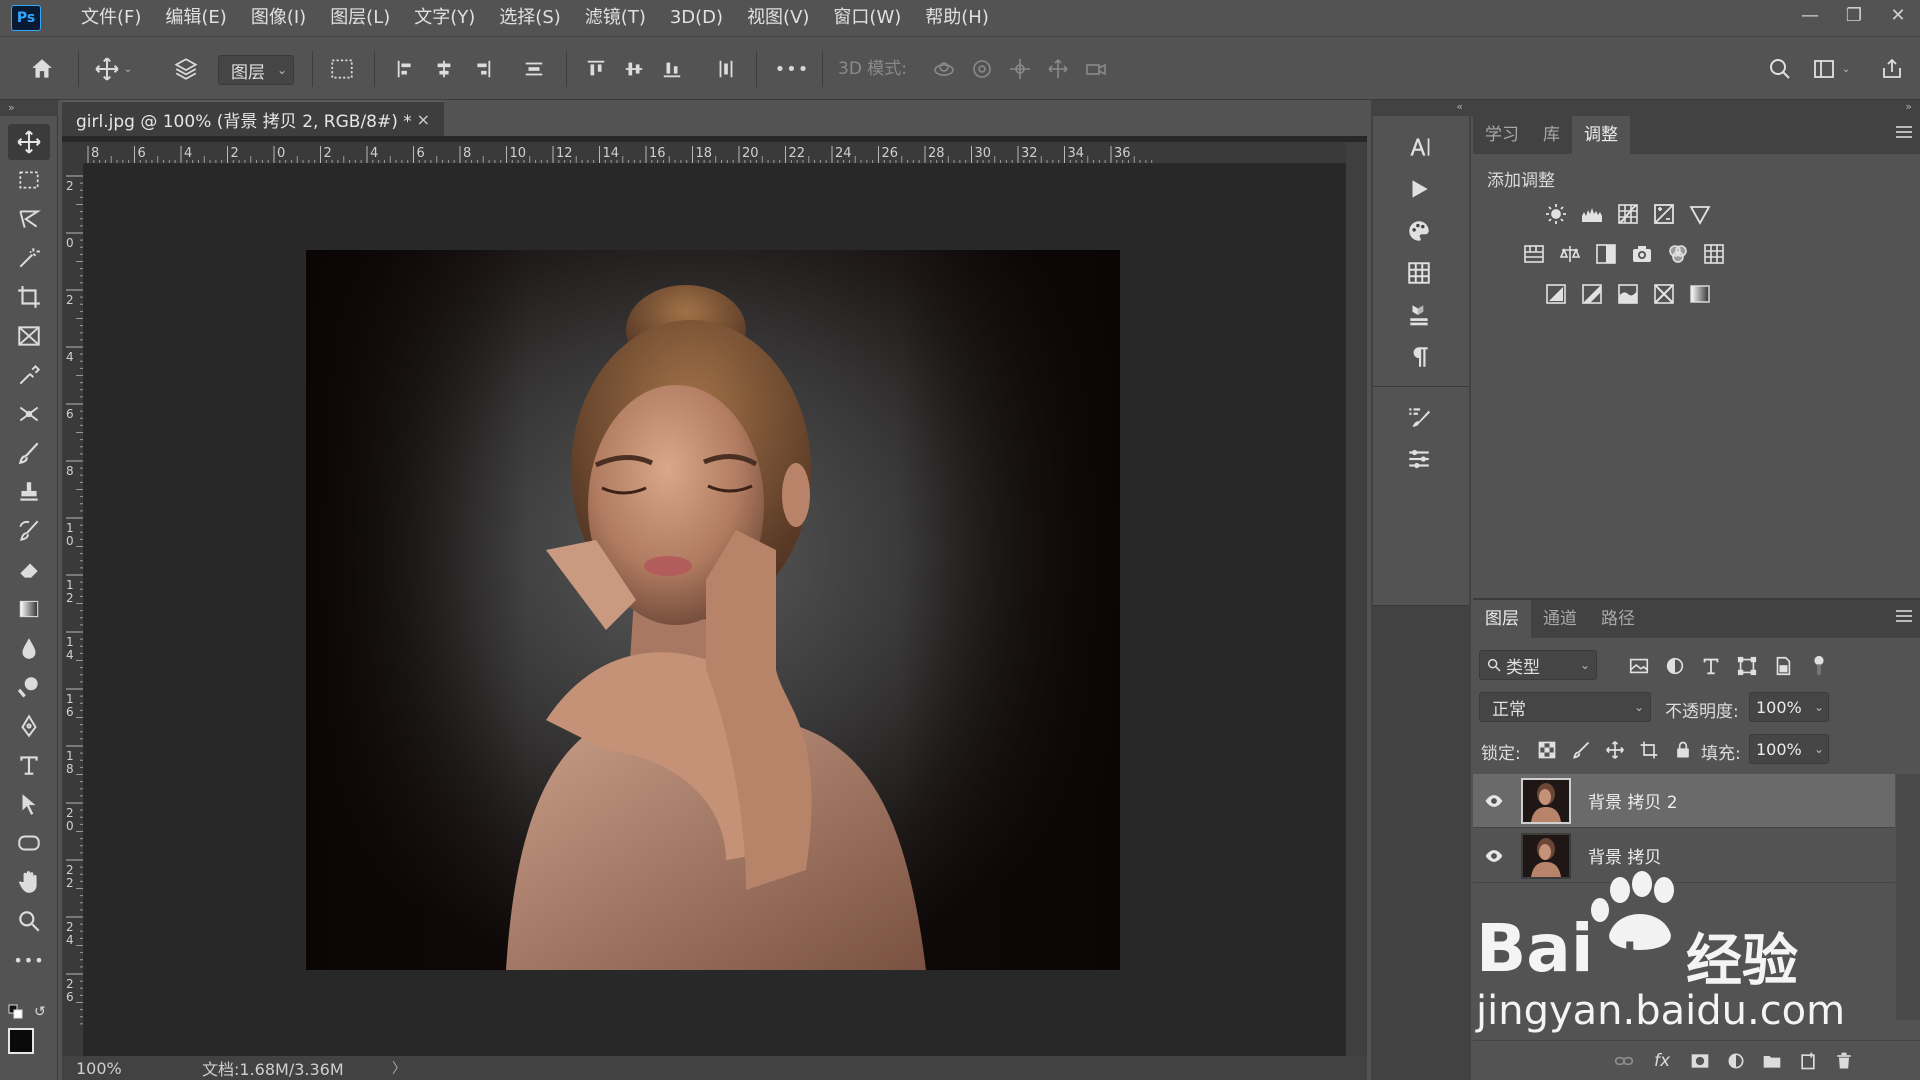 This screenshot has width=1920, height=1080. Describe the element at coordinates (360, 18) in the screenshot. I see `menu-layer: 图层(L)` at that location.